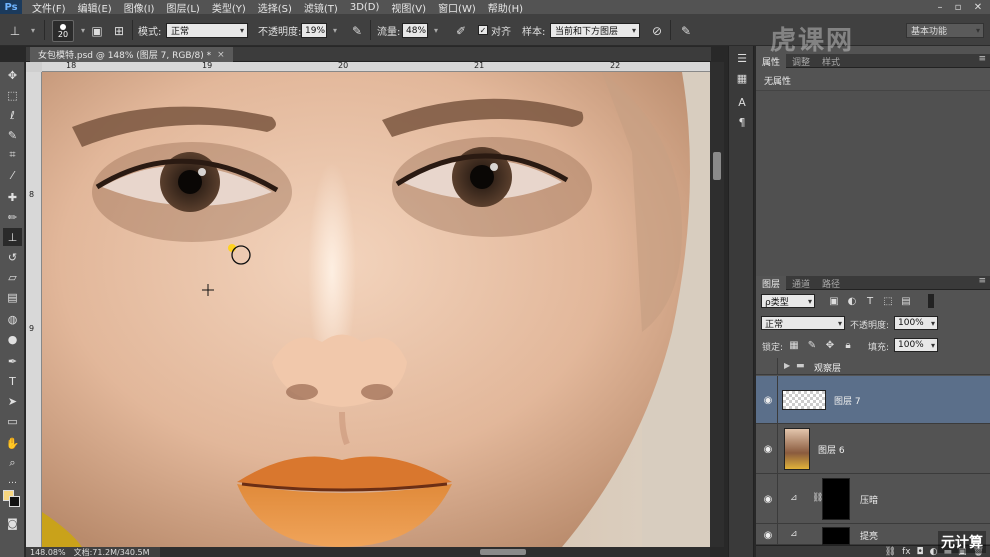 The height and width of the screenshot is (557, 990). I want to click on close-document-icon: ×, so click(221, 55).